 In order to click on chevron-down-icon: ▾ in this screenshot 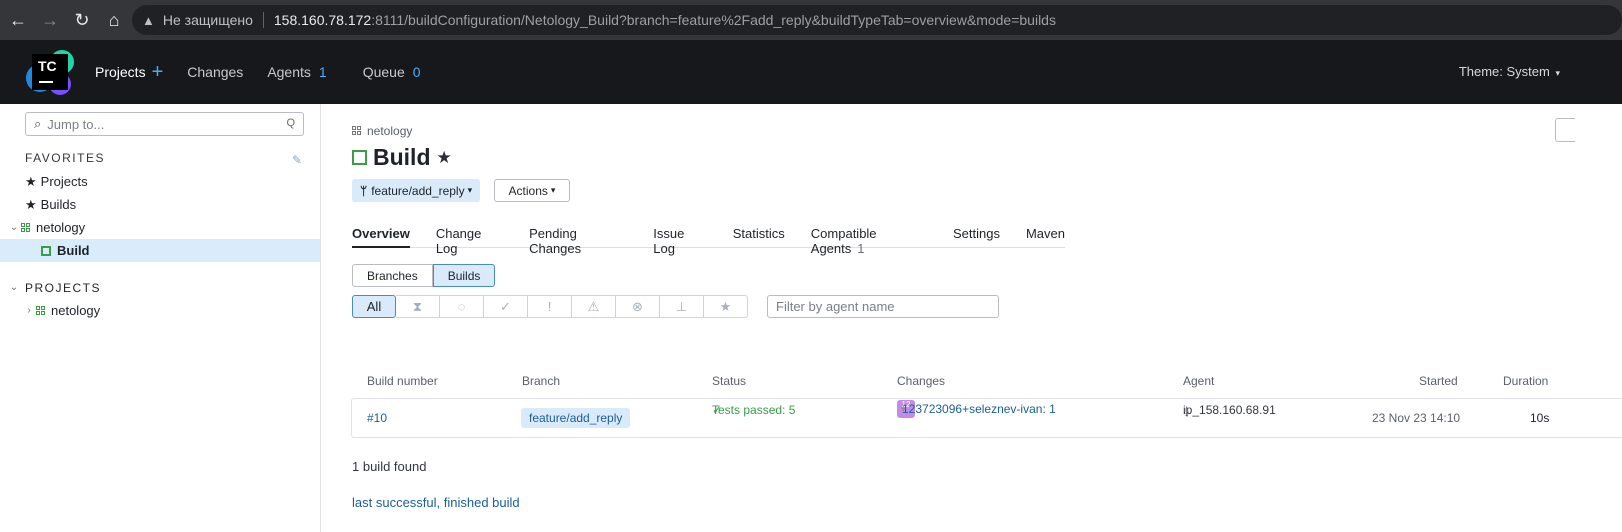, I will do `click(903, 409)`.